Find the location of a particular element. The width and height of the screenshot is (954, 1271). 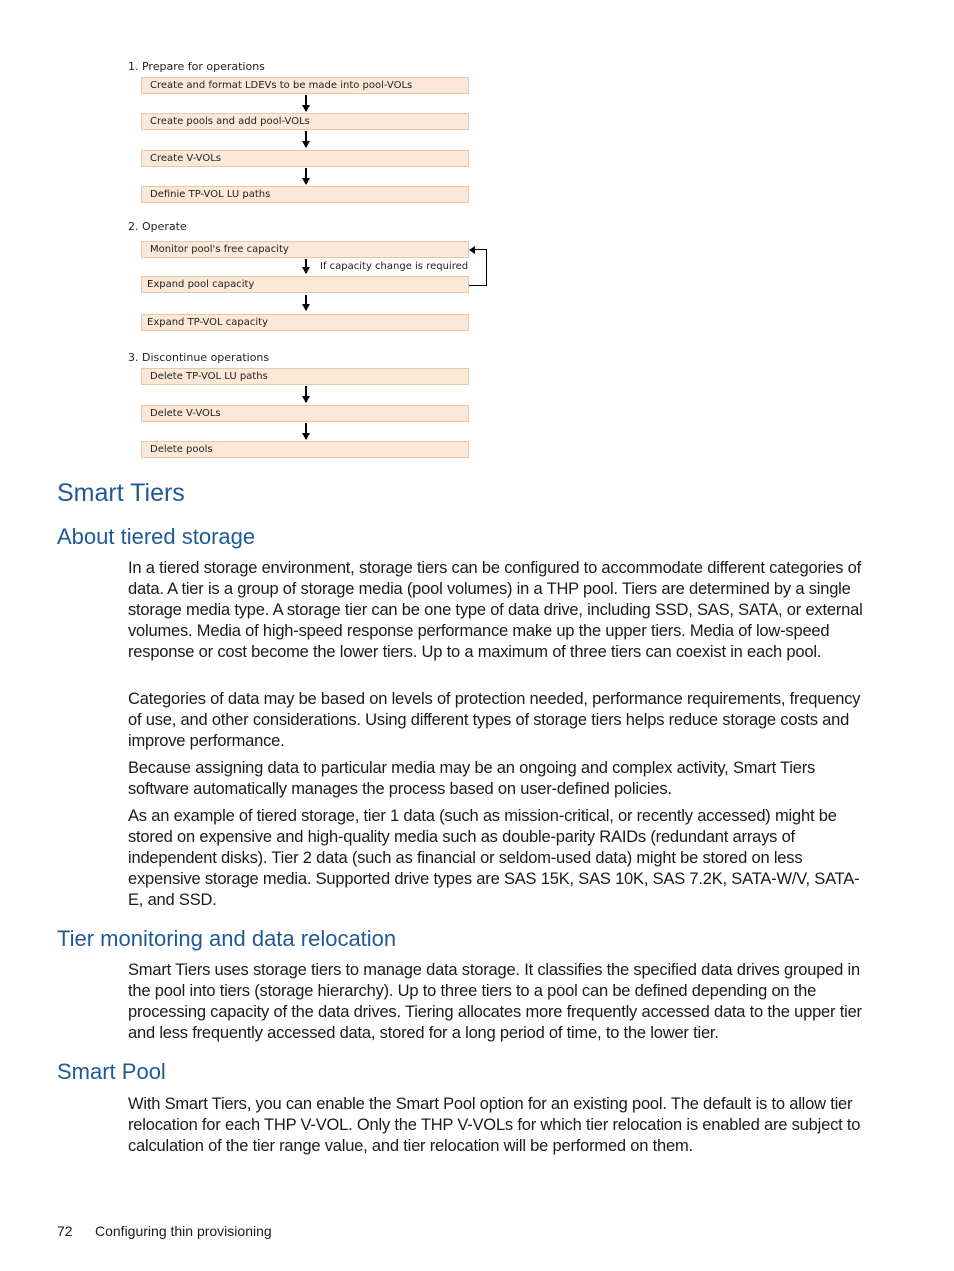

loop-condition-note: If capacity change is required is located at coordinates (394, 266).